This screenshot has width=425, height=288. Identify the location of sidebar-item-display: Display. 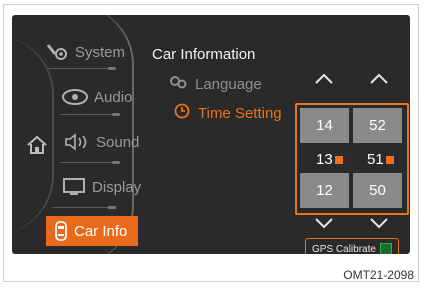
(101, 187).